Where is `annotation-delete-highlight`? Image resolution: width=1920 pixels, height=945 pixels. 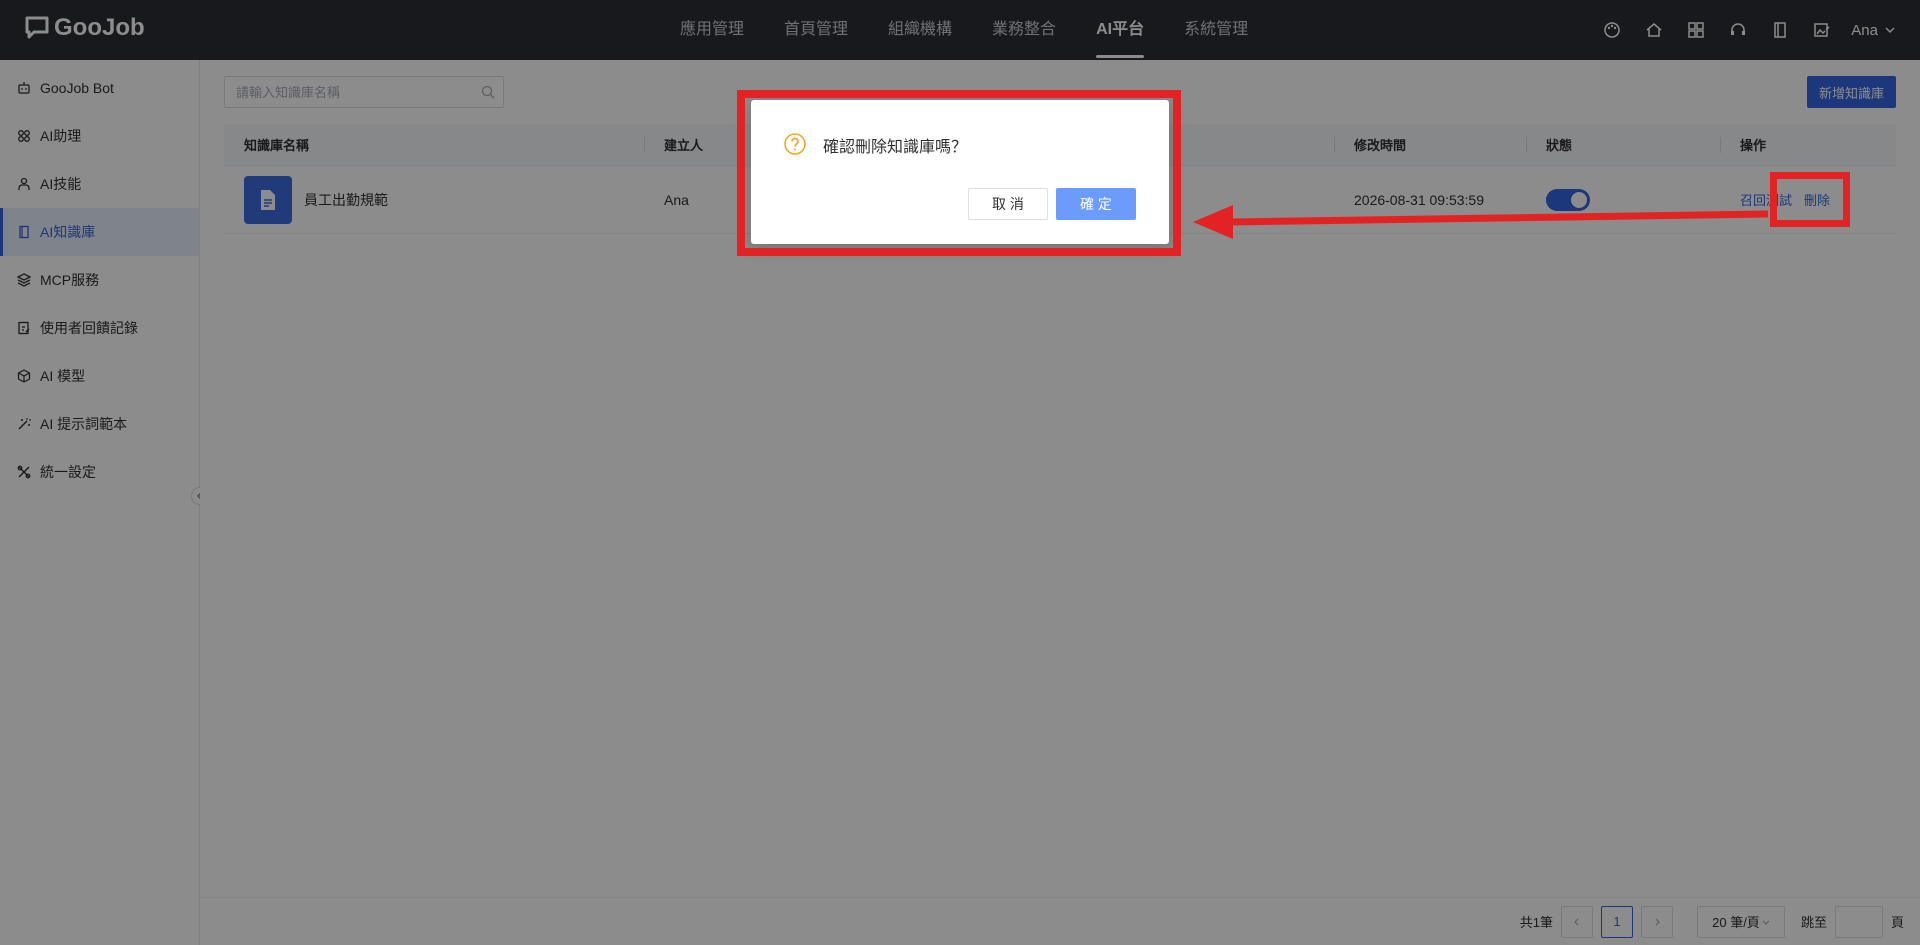
annotation-delete-highlight is located at coordinates (1810, 199).